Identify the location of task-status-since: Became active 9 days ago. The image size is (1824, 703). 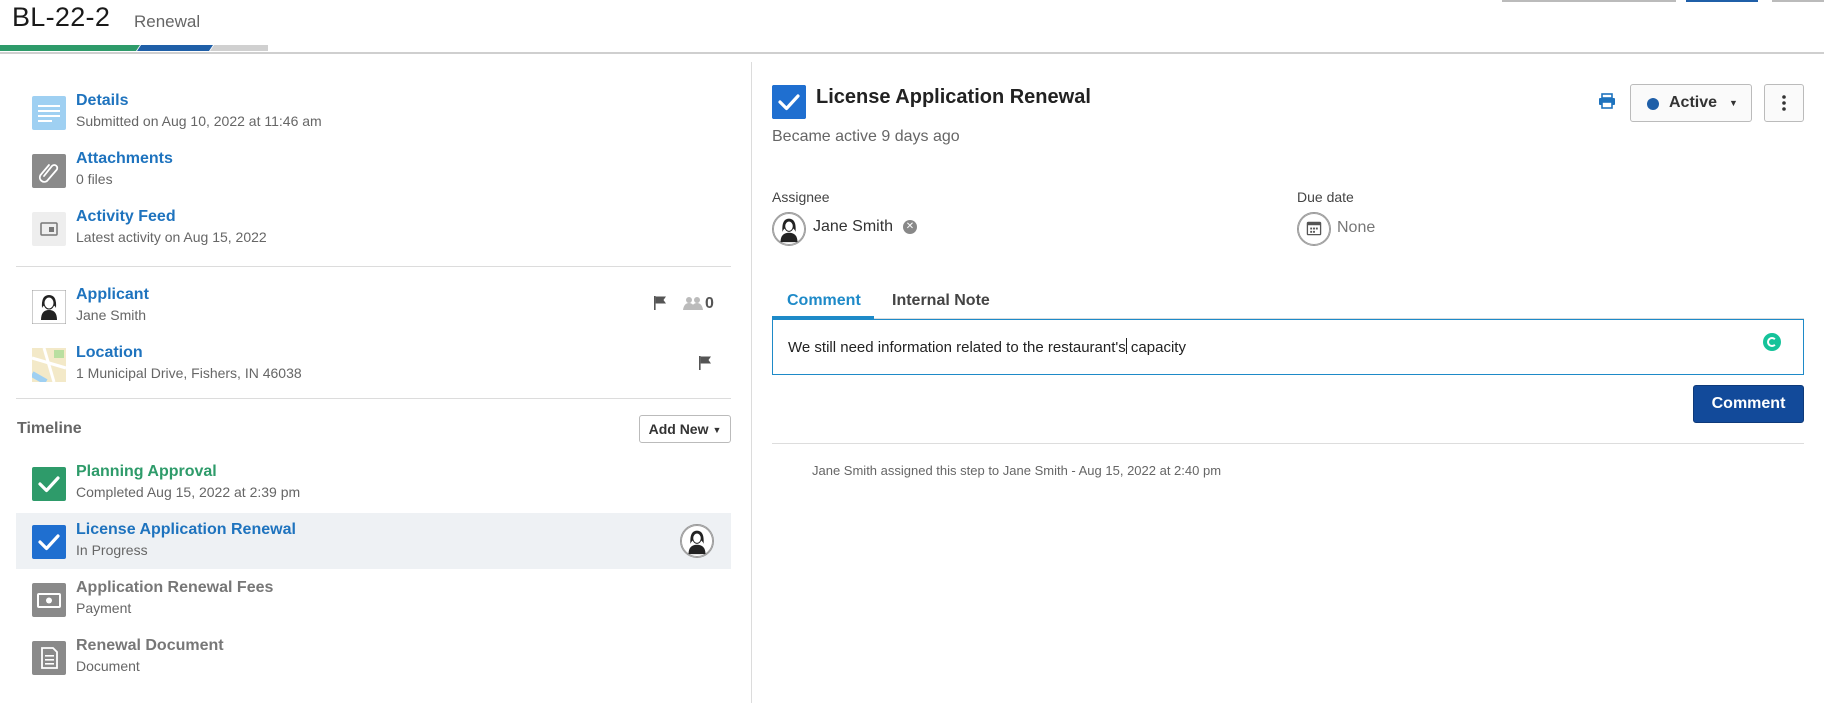
(866, 136).